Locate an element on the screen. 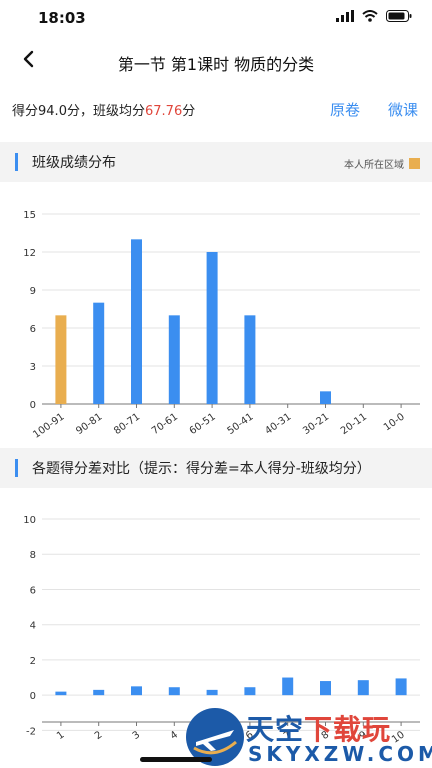 This screenshot has width=432, height=768. difference-section-header: 各题得分差对比（提示：得分差=本人得分-班级均分） is located at coordinates (216, 468).